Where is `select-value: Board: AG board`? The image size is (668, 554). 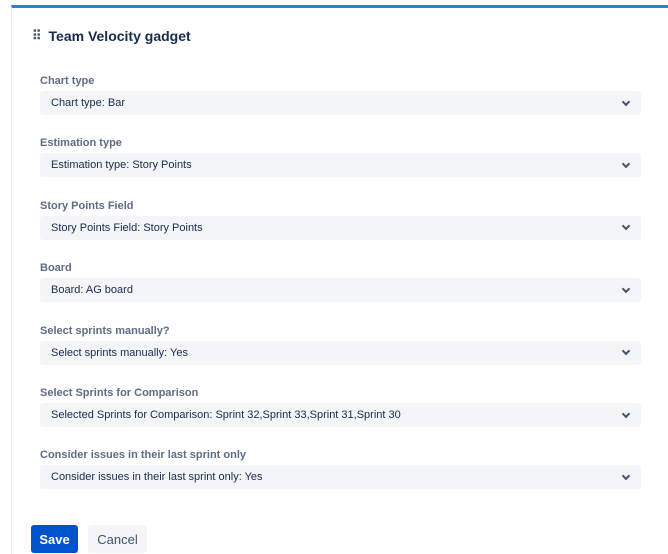
select-value: Board: AG board is located at coordinates (92, 290).